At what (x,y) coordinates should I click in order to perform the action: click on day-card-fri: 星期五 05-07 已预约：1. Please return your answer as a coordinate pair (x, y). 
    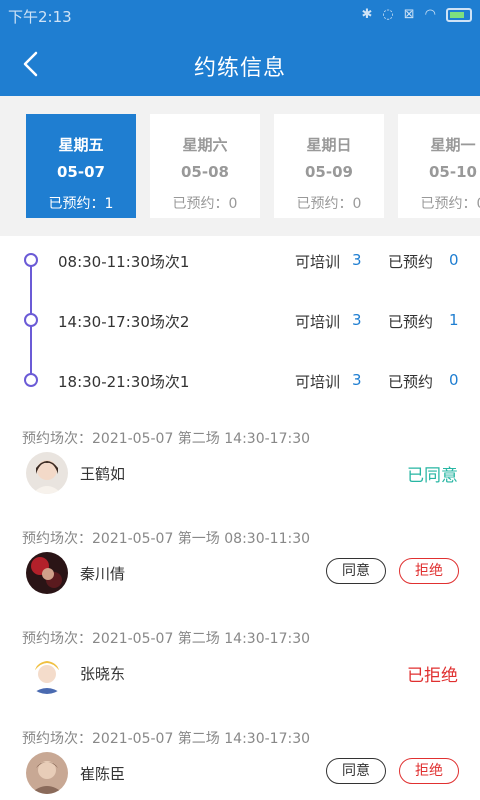
    Looking at the image, I should click on (81, 166).